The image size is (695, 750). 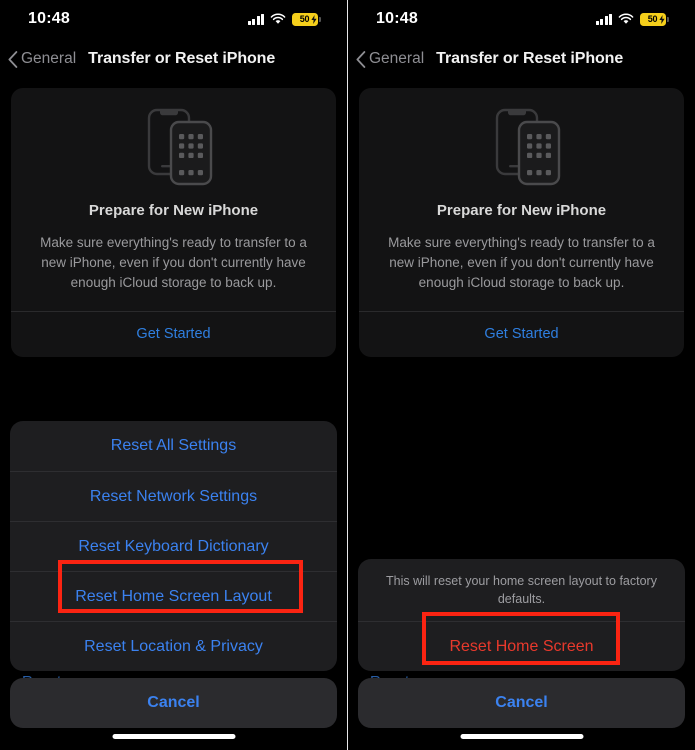 I want to click on back-button-right: General, so click(x=390, y=59).